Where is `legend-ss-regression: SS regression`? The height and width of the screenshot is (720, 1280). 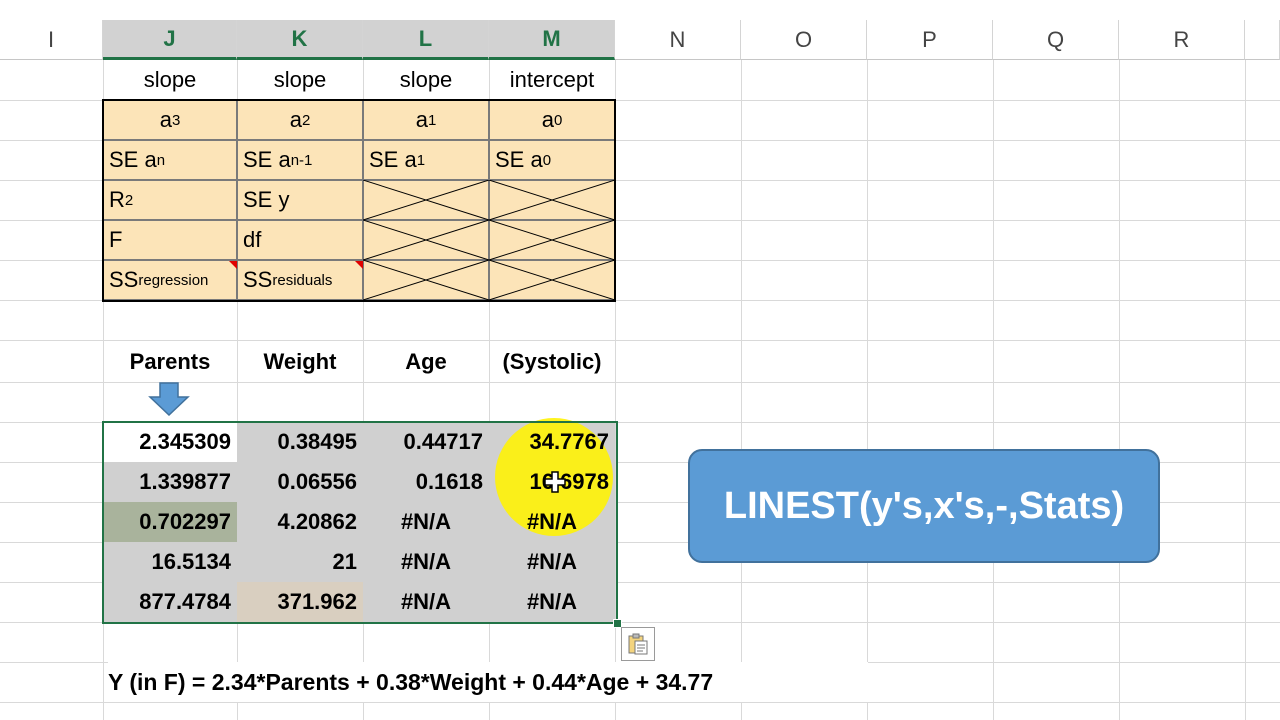 legend-ss-regression: SS regression is located at coordinates (170, 280).